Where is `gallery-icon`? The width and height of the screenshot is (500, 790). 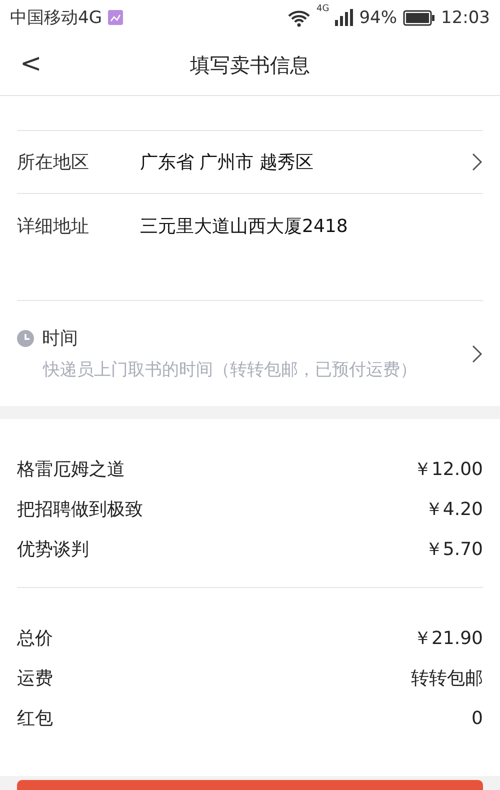 gallery-icon is located at coordinates (115, 17).